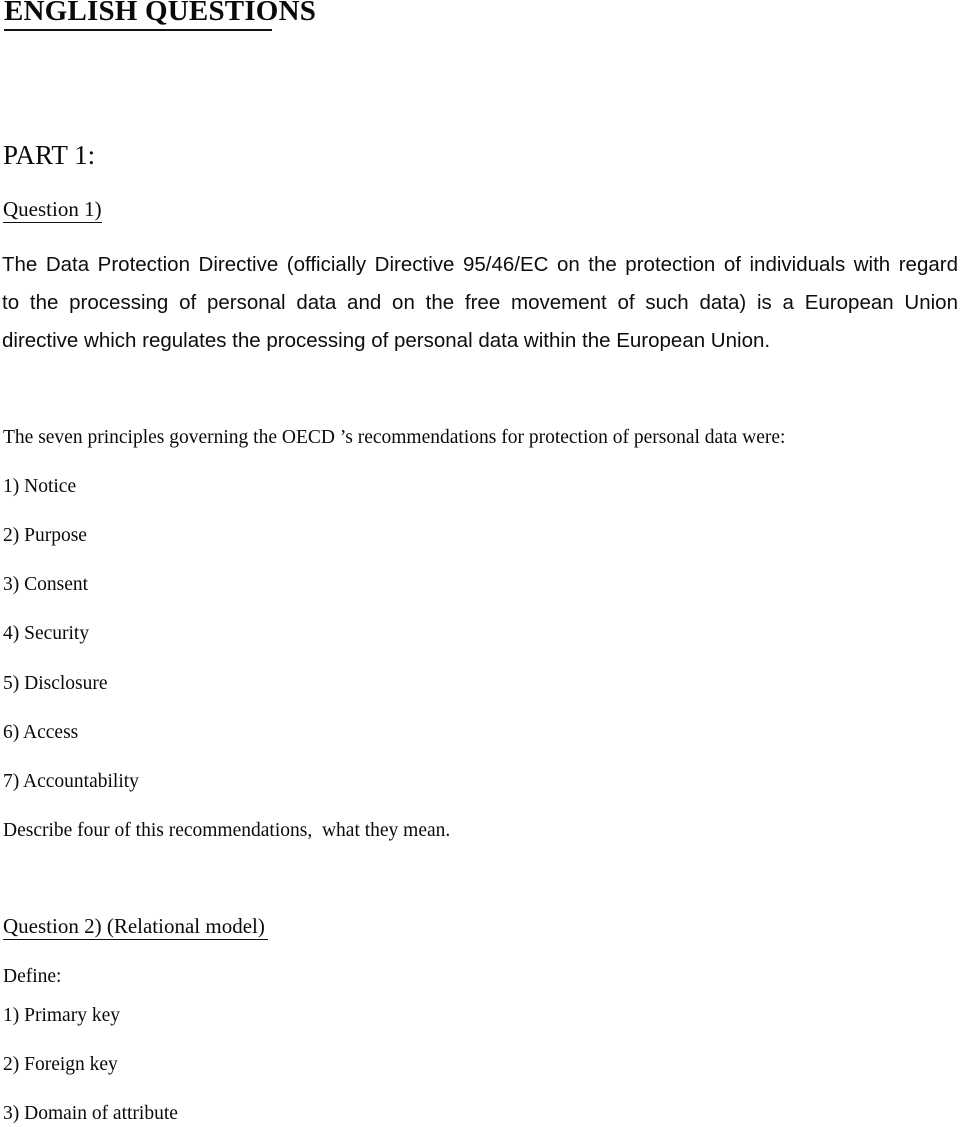  I want to click on page-title-text: ENGLISH QUESTIONS, so click(160, 13).